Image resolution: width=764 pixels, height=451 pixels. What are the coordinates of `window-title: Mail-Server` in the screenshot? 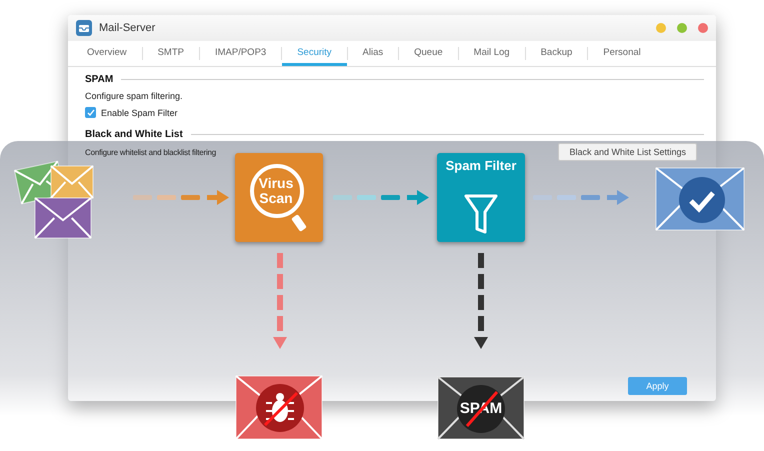 It's located at (127, 28).